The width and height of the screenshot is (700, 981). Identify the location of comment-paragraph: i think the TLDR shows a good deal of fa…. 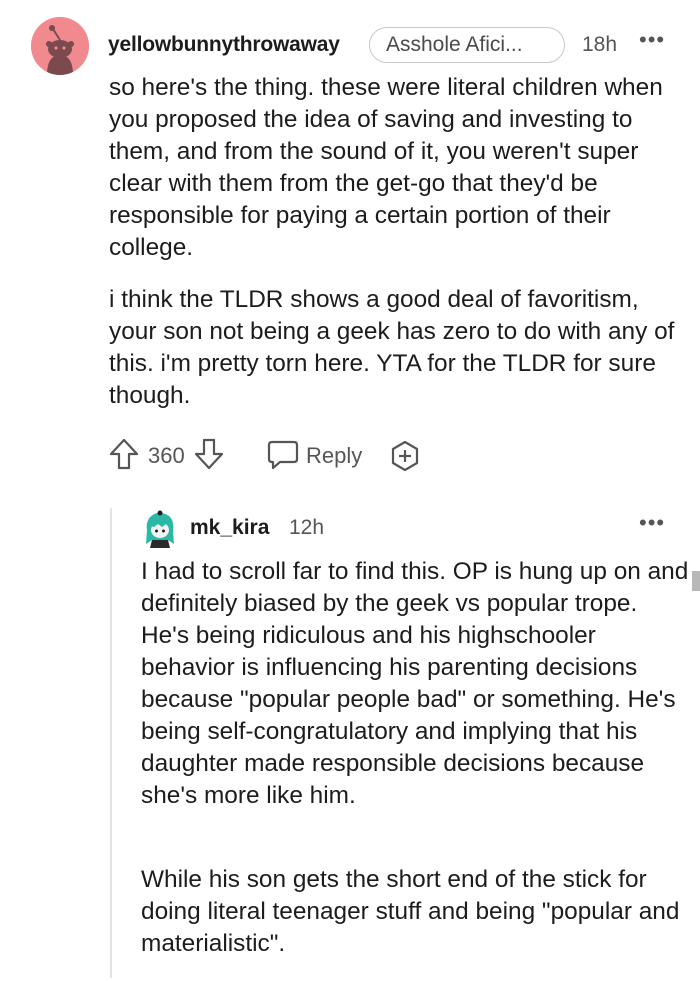
(392, 347).